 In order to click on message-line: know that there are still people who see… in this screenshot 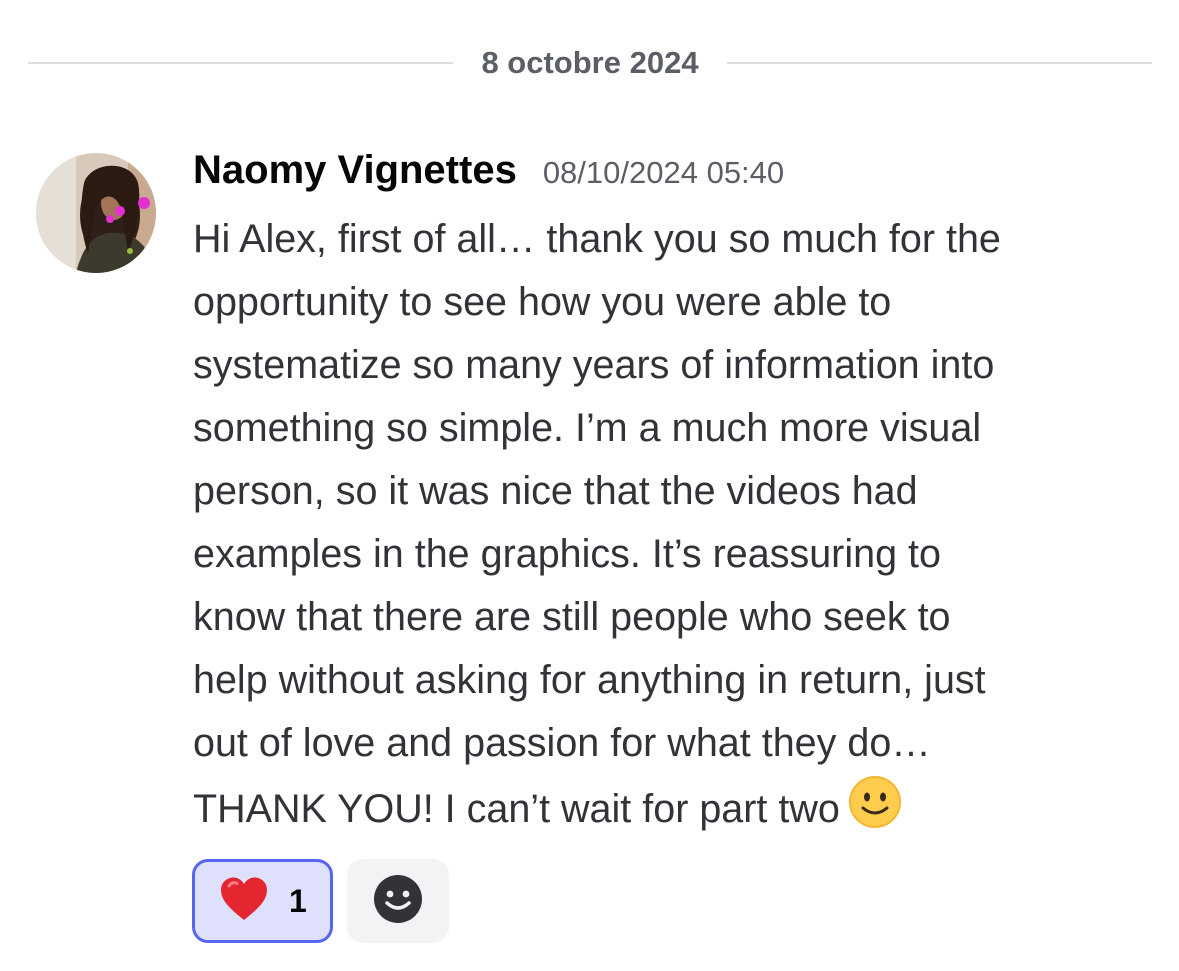, I will do `click(572, 617)`.